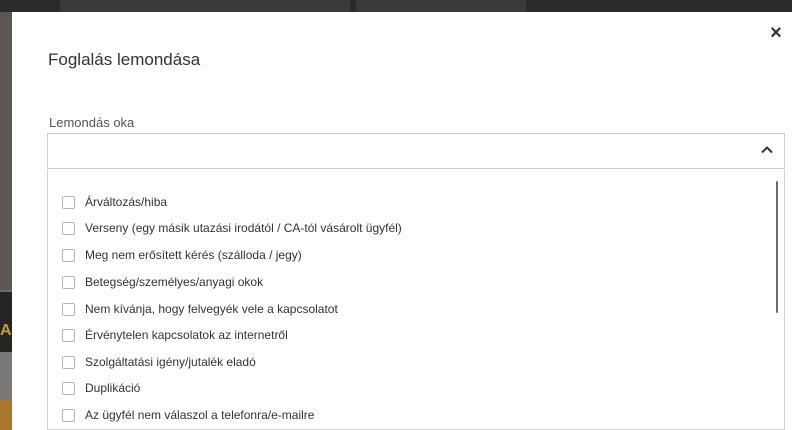 The height and width of the screenshot is (430, 792). Describe the element at coordinates (416, 151) in the screenshot. I see `cancel-reason-select` at that location.